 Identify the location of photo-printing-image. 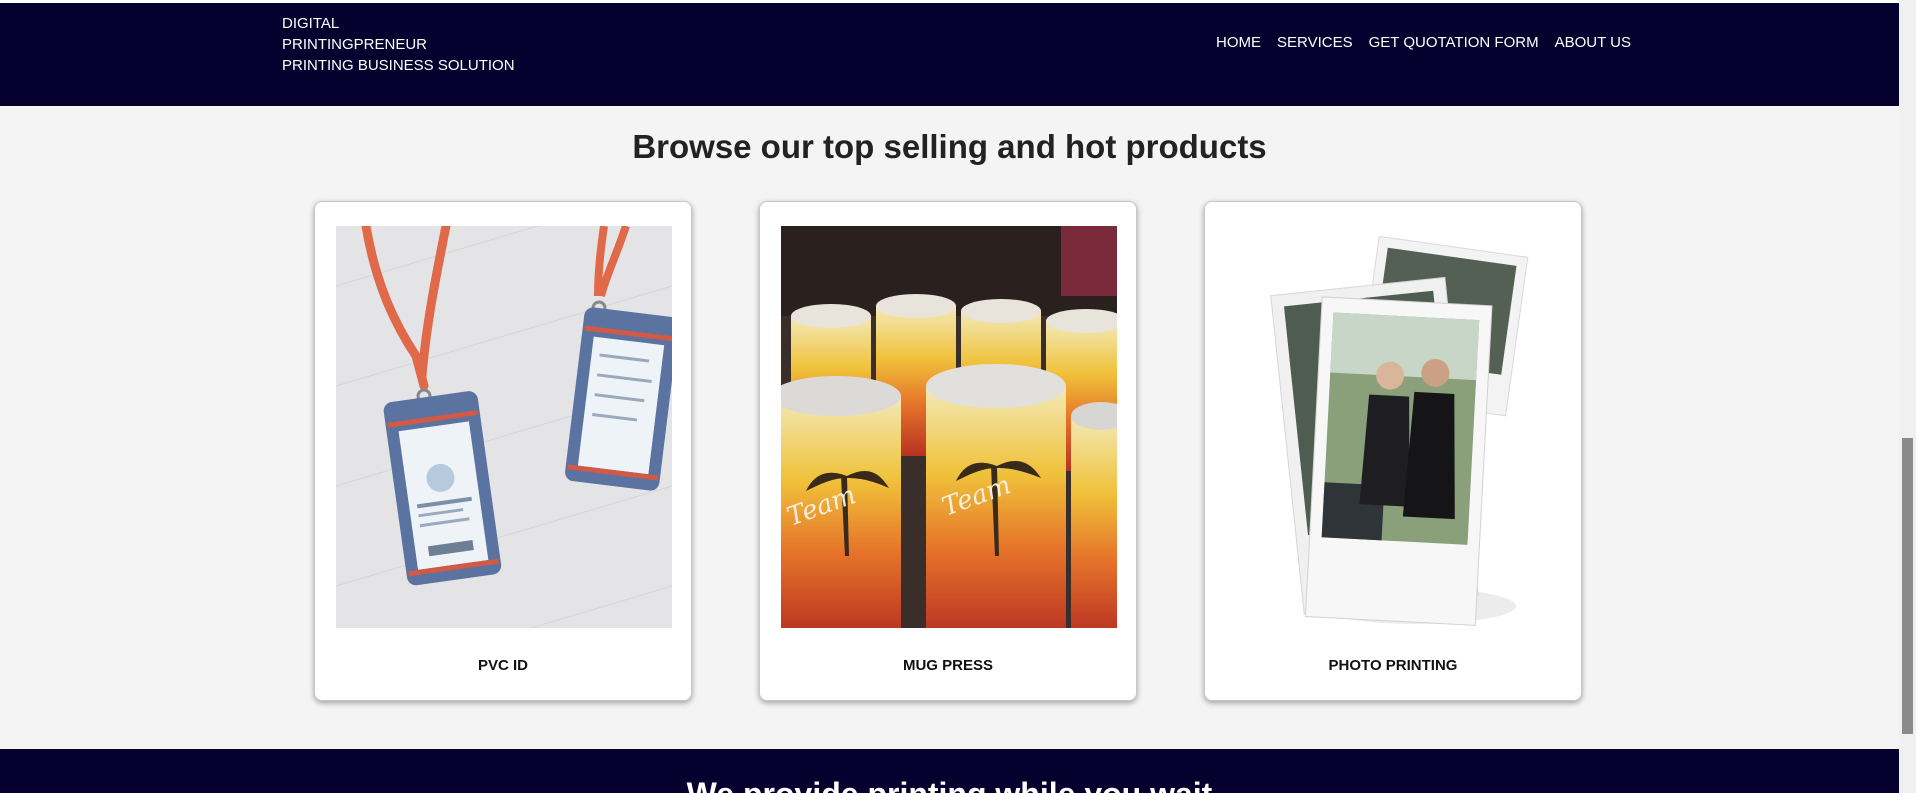
(1394, 427).